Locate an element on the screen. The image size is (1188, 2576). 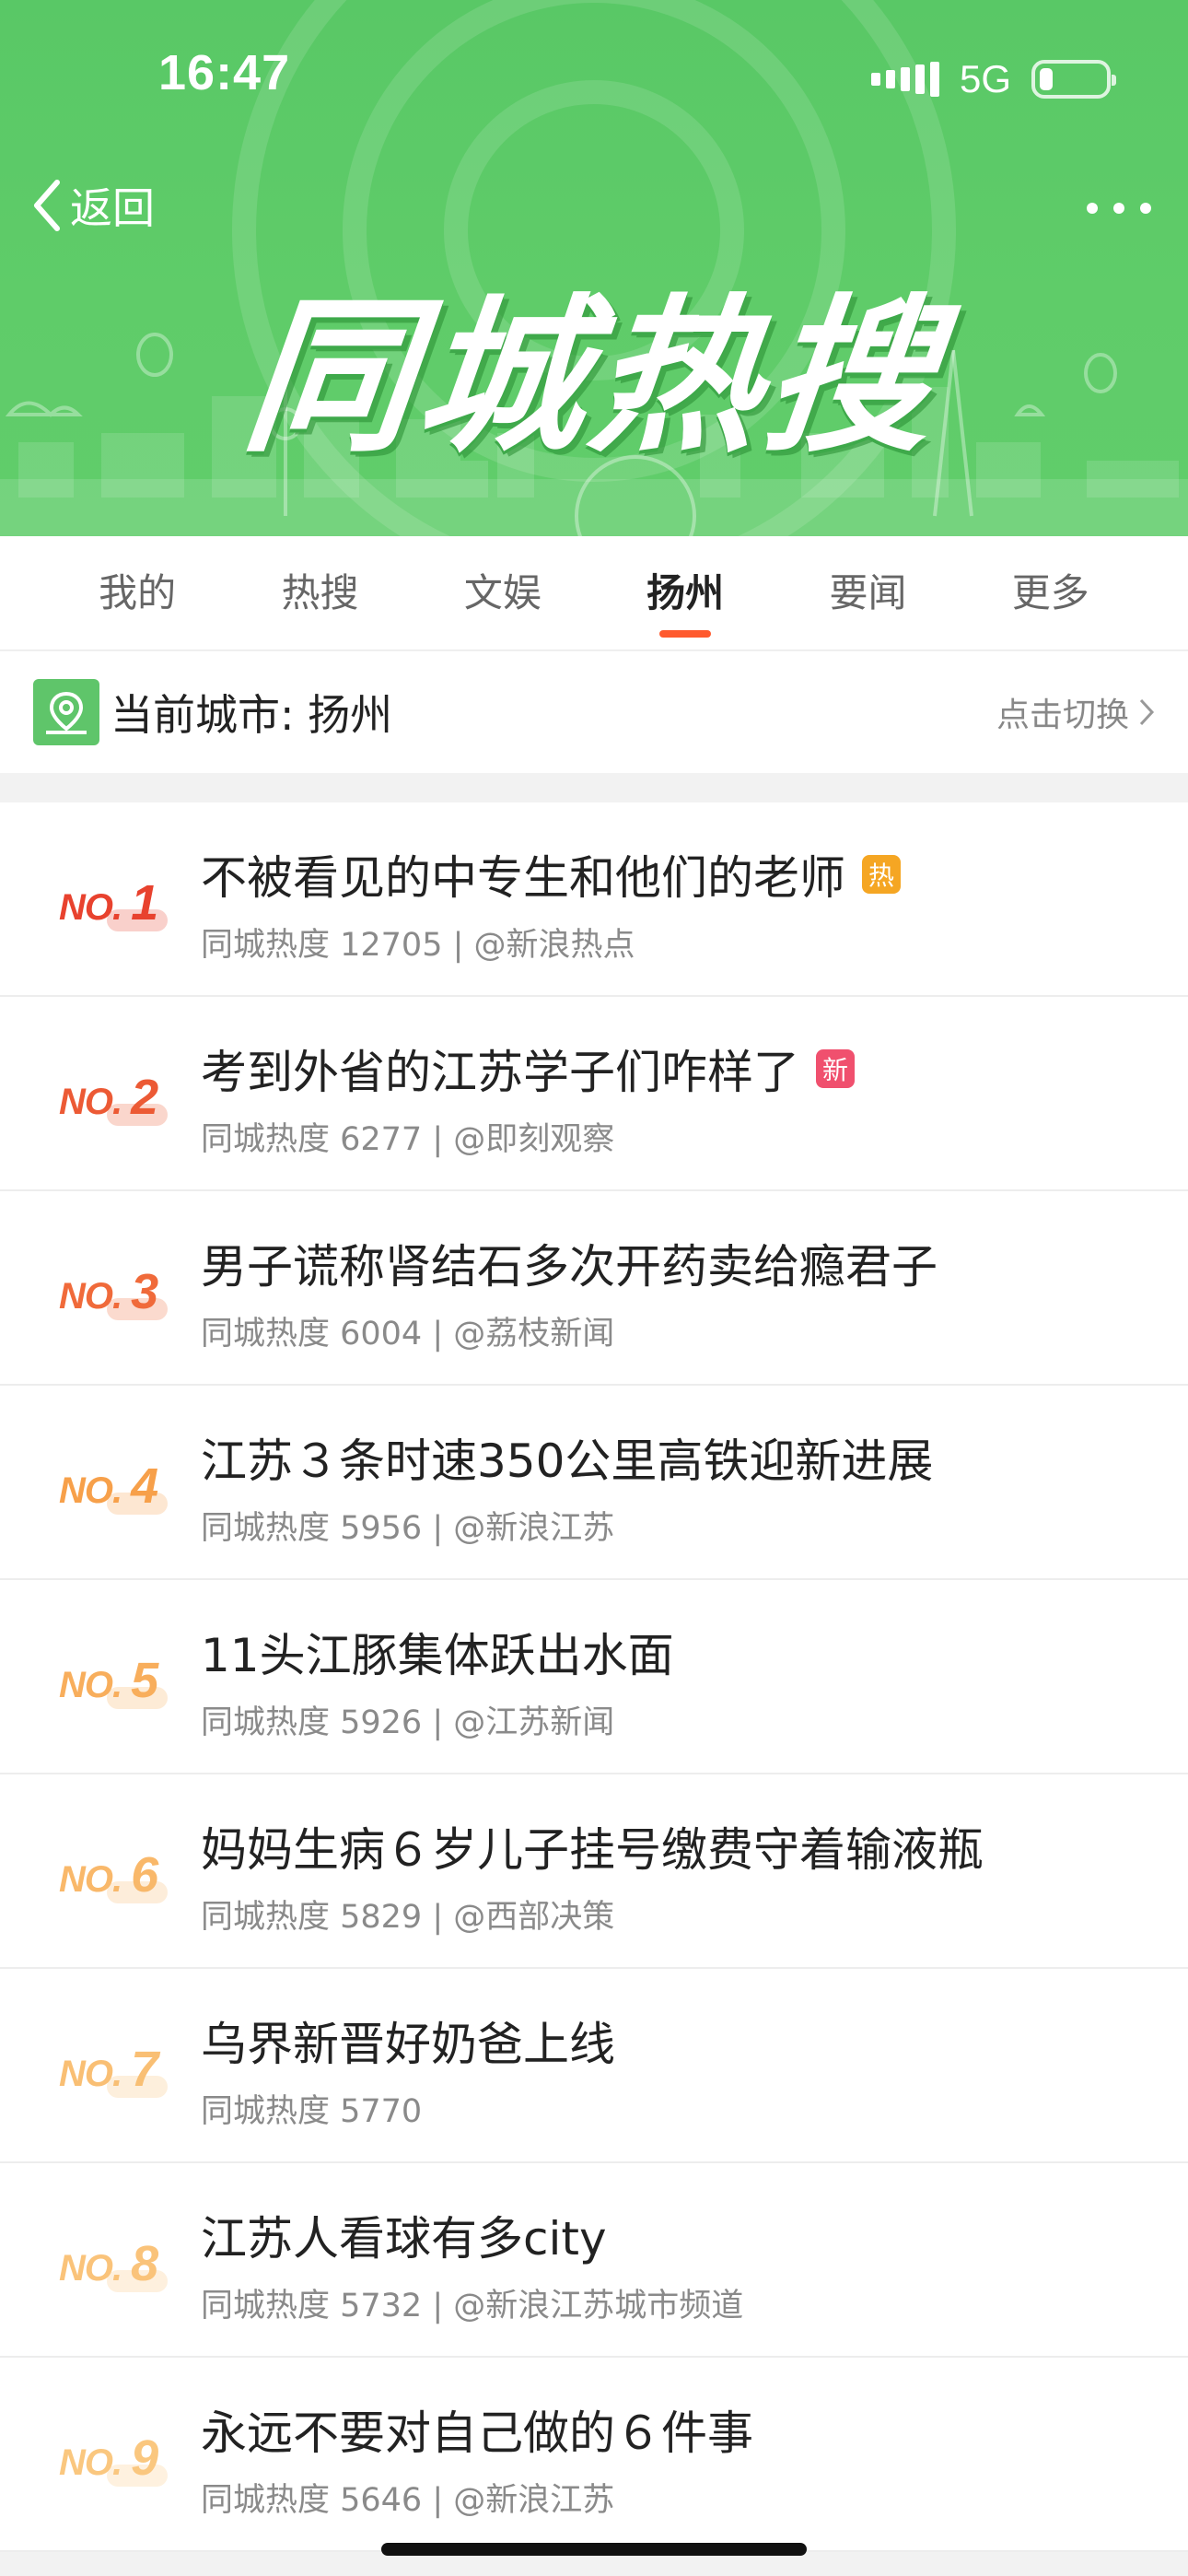
list-item: NO. 3 男子谎称肾结石多次开药卖给瘾君子 同城热度 6004 | @荔枝新闻 is located at coordinates (594, 1288).